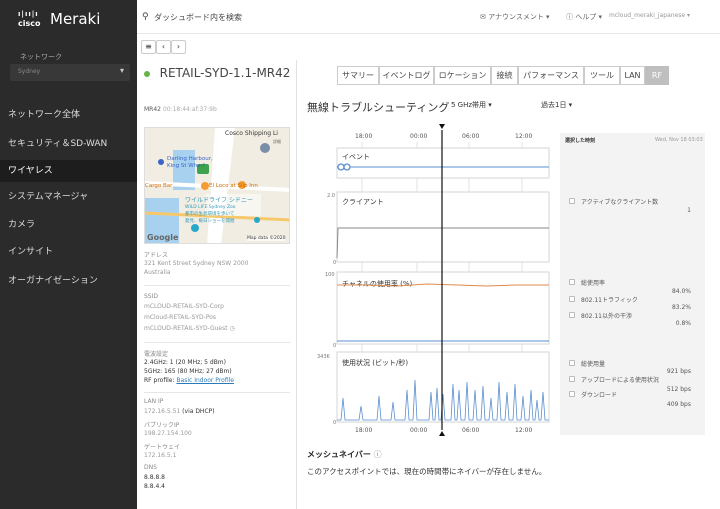  Describe the element at coordinates (504, 75) in the screenshot. I see `tab-connections: 接続` at that location.